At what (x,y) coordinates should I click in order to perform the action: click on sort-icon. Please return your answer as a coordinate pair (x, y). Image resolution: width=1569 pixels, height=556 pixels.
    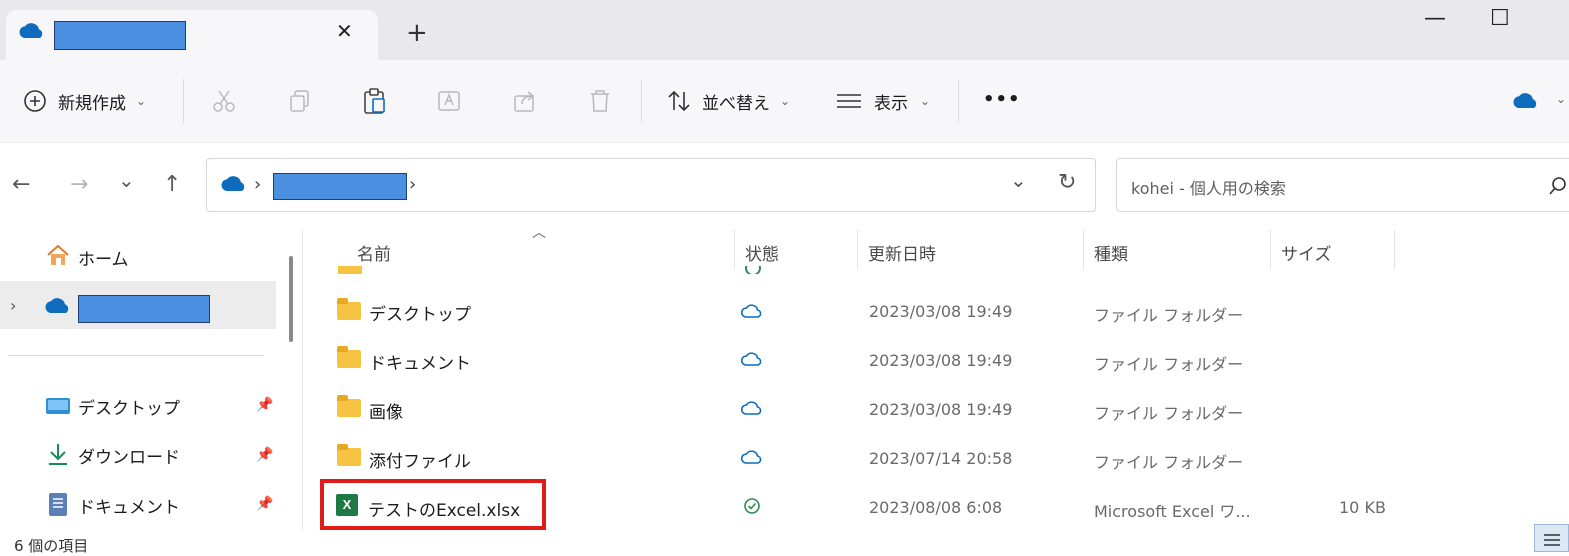
    Looking at the image, I should click on (679, 101).